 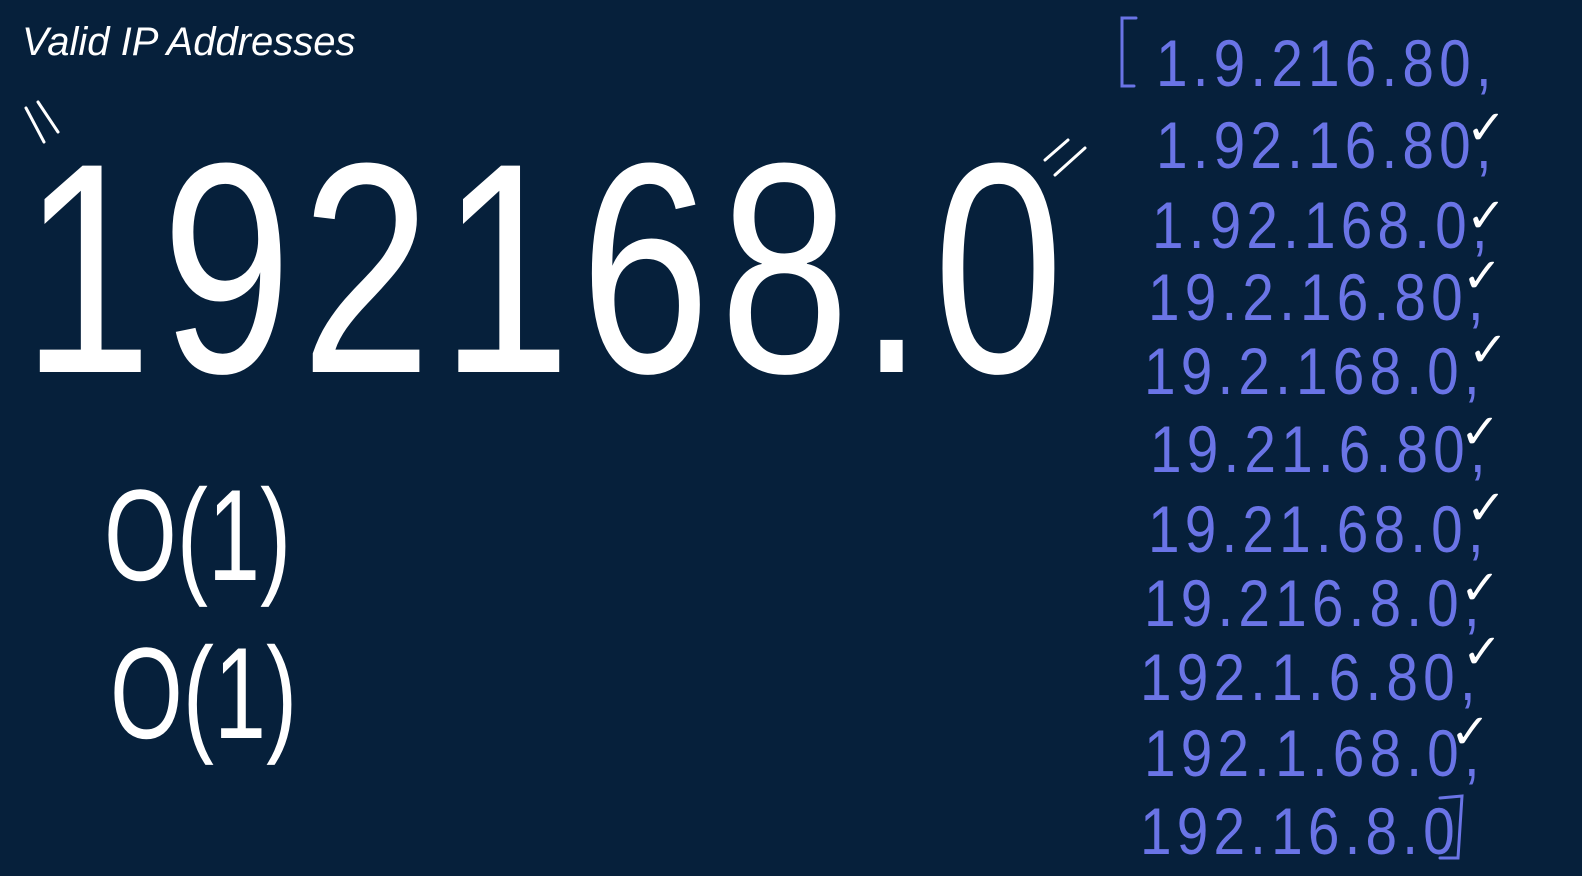 What do you see at coordinates (1320, 449) in the screenshot?
I see `result-item-6: 19.21.6.80,` at bounding box center [1320, 449].